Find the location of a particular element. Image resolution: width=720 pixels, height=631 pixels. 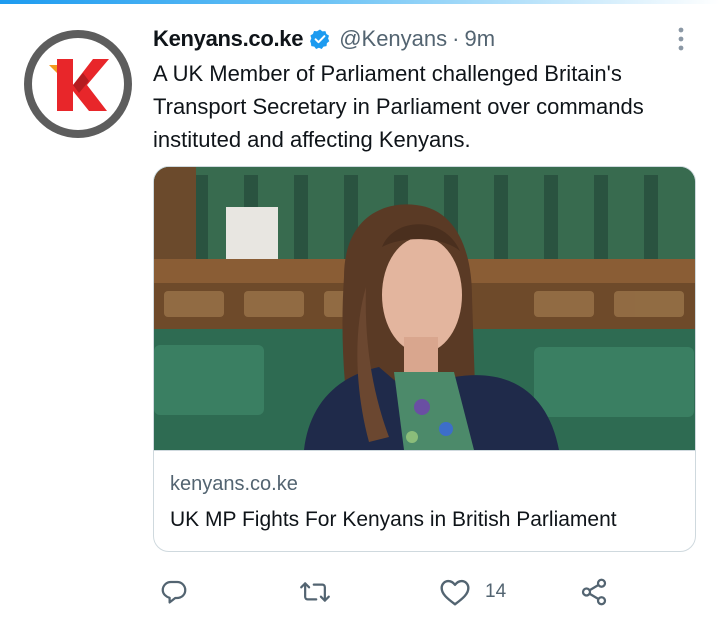

heart-icon is located at coordinates (455, 592).